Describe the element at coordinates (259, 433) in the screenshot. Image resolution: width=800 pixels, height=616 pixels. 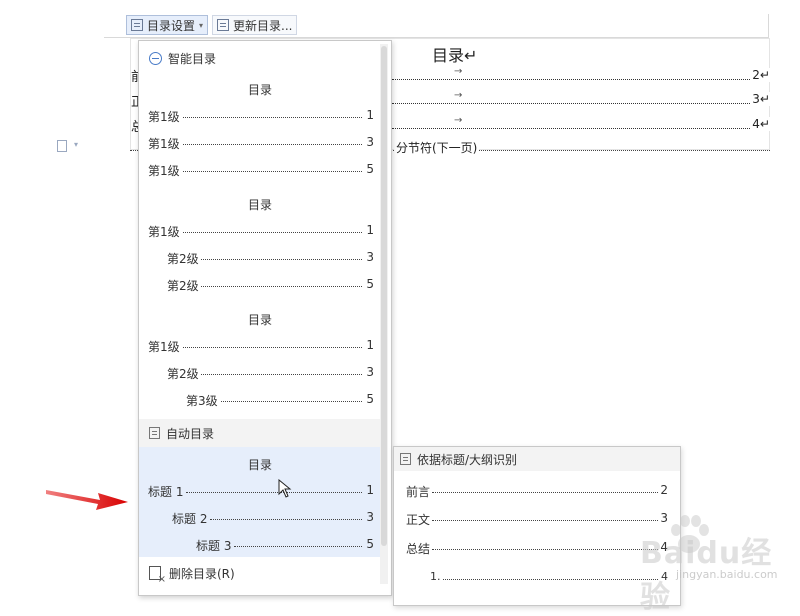
I see `auto-toc-header: 自动目录` at that location.